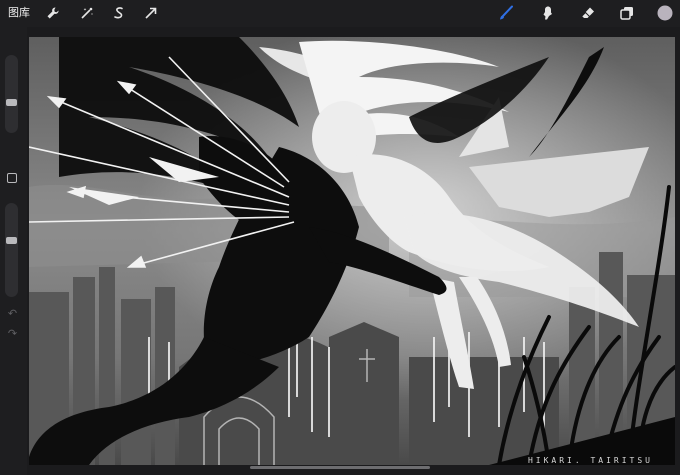 Image resolution: width=680 pixels, height=475 pixels. Describe the element at coordinates (12, 178) in the screenshot. I see `modify-button` at that location.